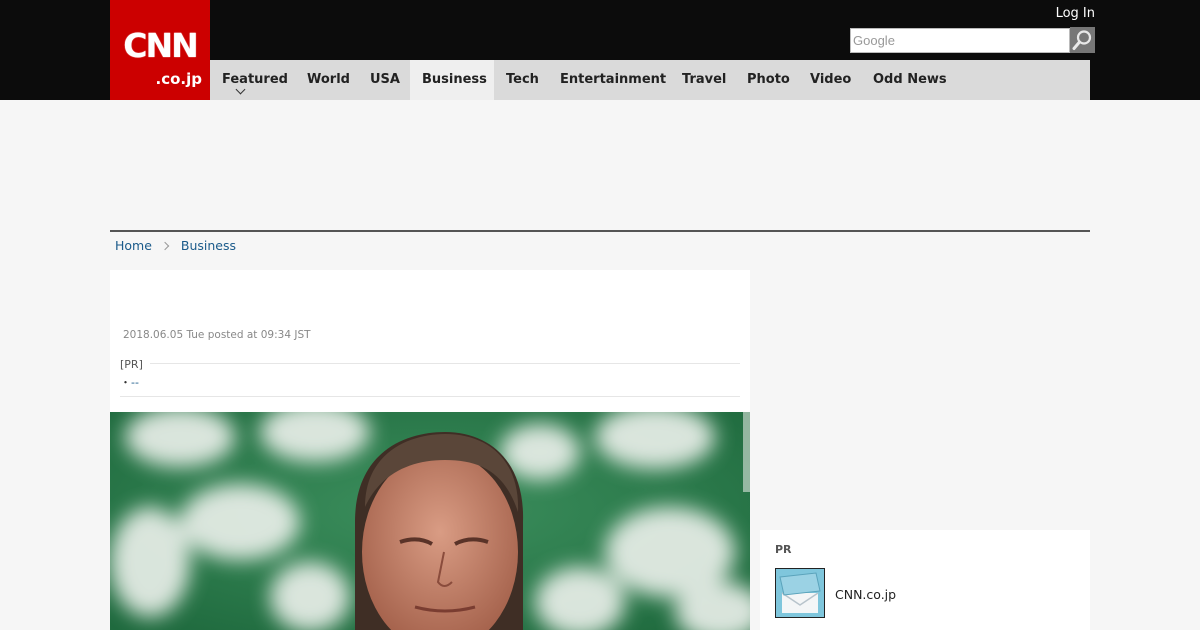 Image resolution: width=1200 pixels, height=630 pixels. I want to click on login-link: Log In, so click(1075, 13).